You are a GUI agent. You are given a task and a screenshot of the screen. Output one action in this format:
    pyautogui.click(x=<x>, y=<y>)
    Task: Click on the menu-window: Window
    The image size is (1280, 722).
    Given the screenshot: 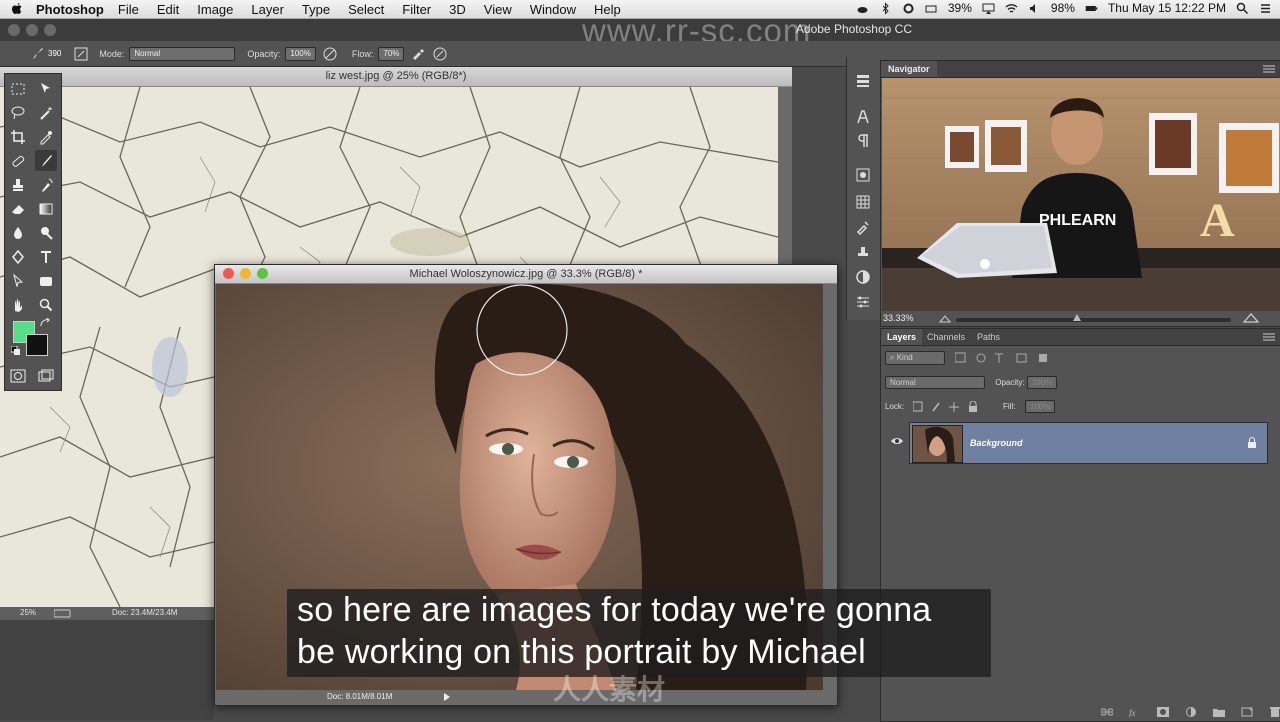 What is the action you would take?
    pyautogui.click(x=553, y=9)
    